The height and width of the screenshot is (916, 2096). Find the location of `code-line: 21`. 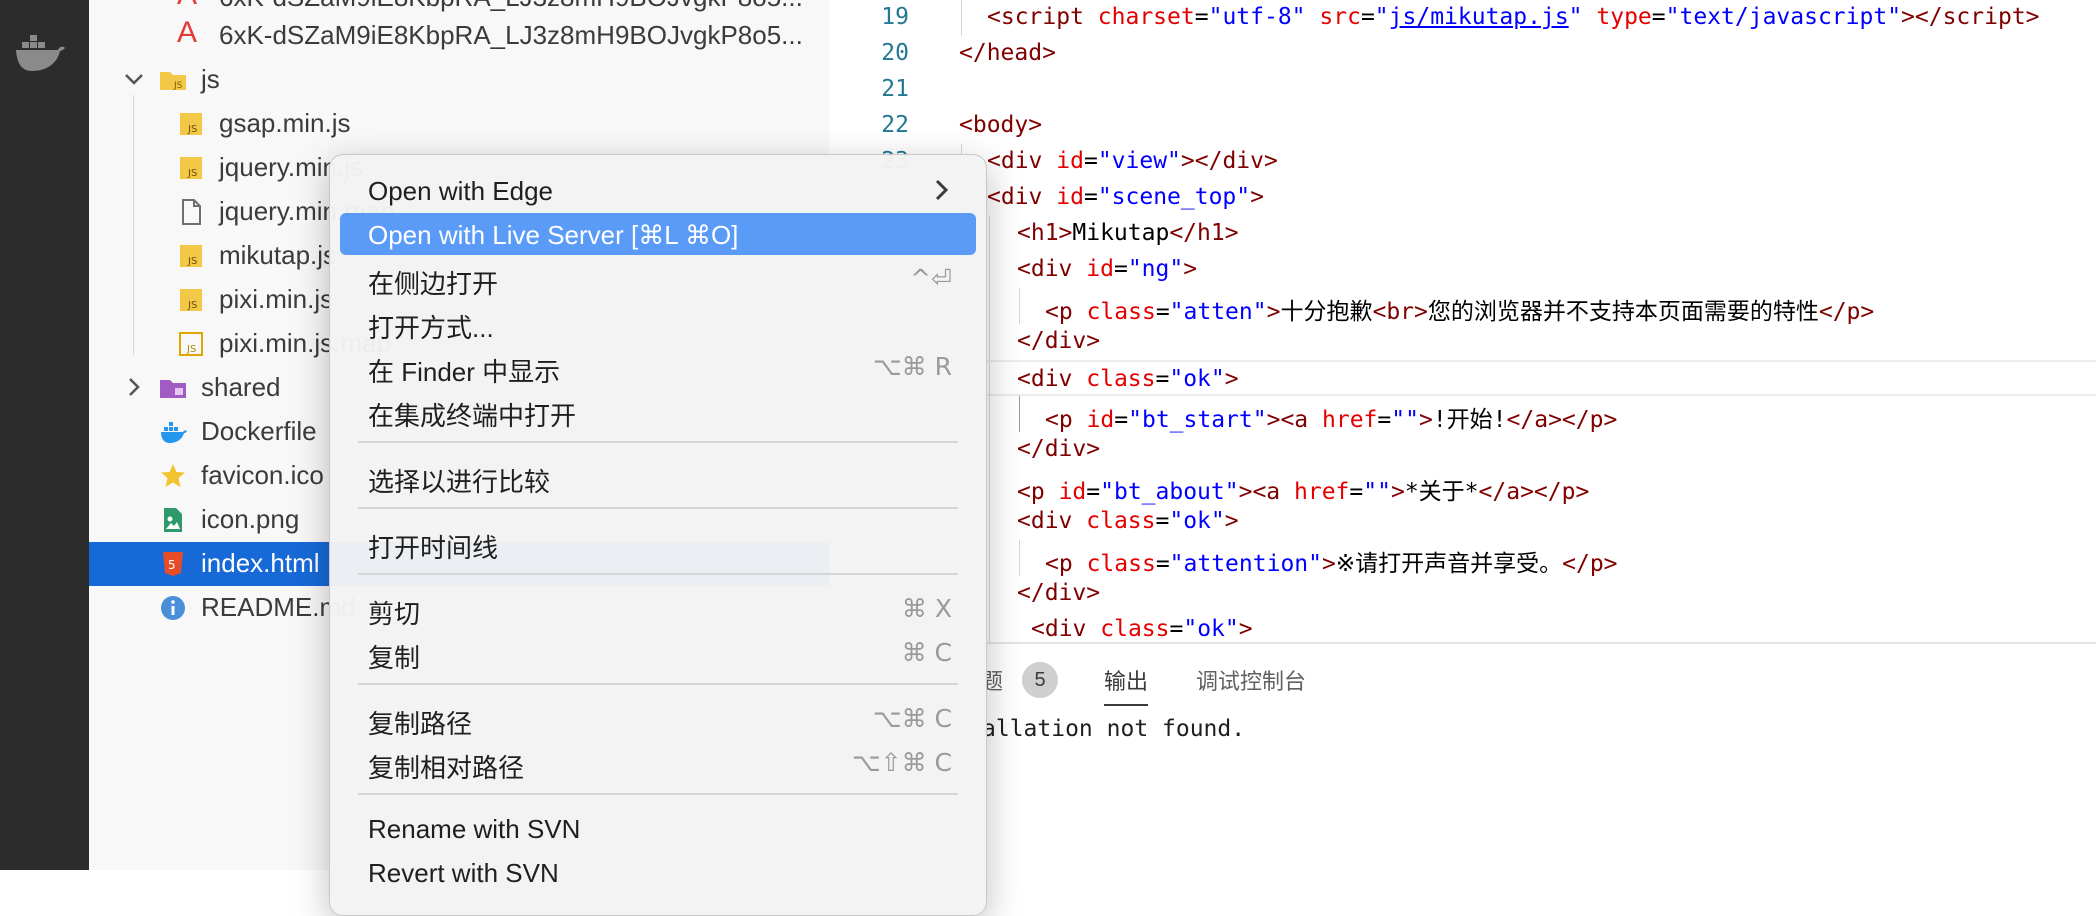

code-line: 21 is located at coordinates (1462, 90).